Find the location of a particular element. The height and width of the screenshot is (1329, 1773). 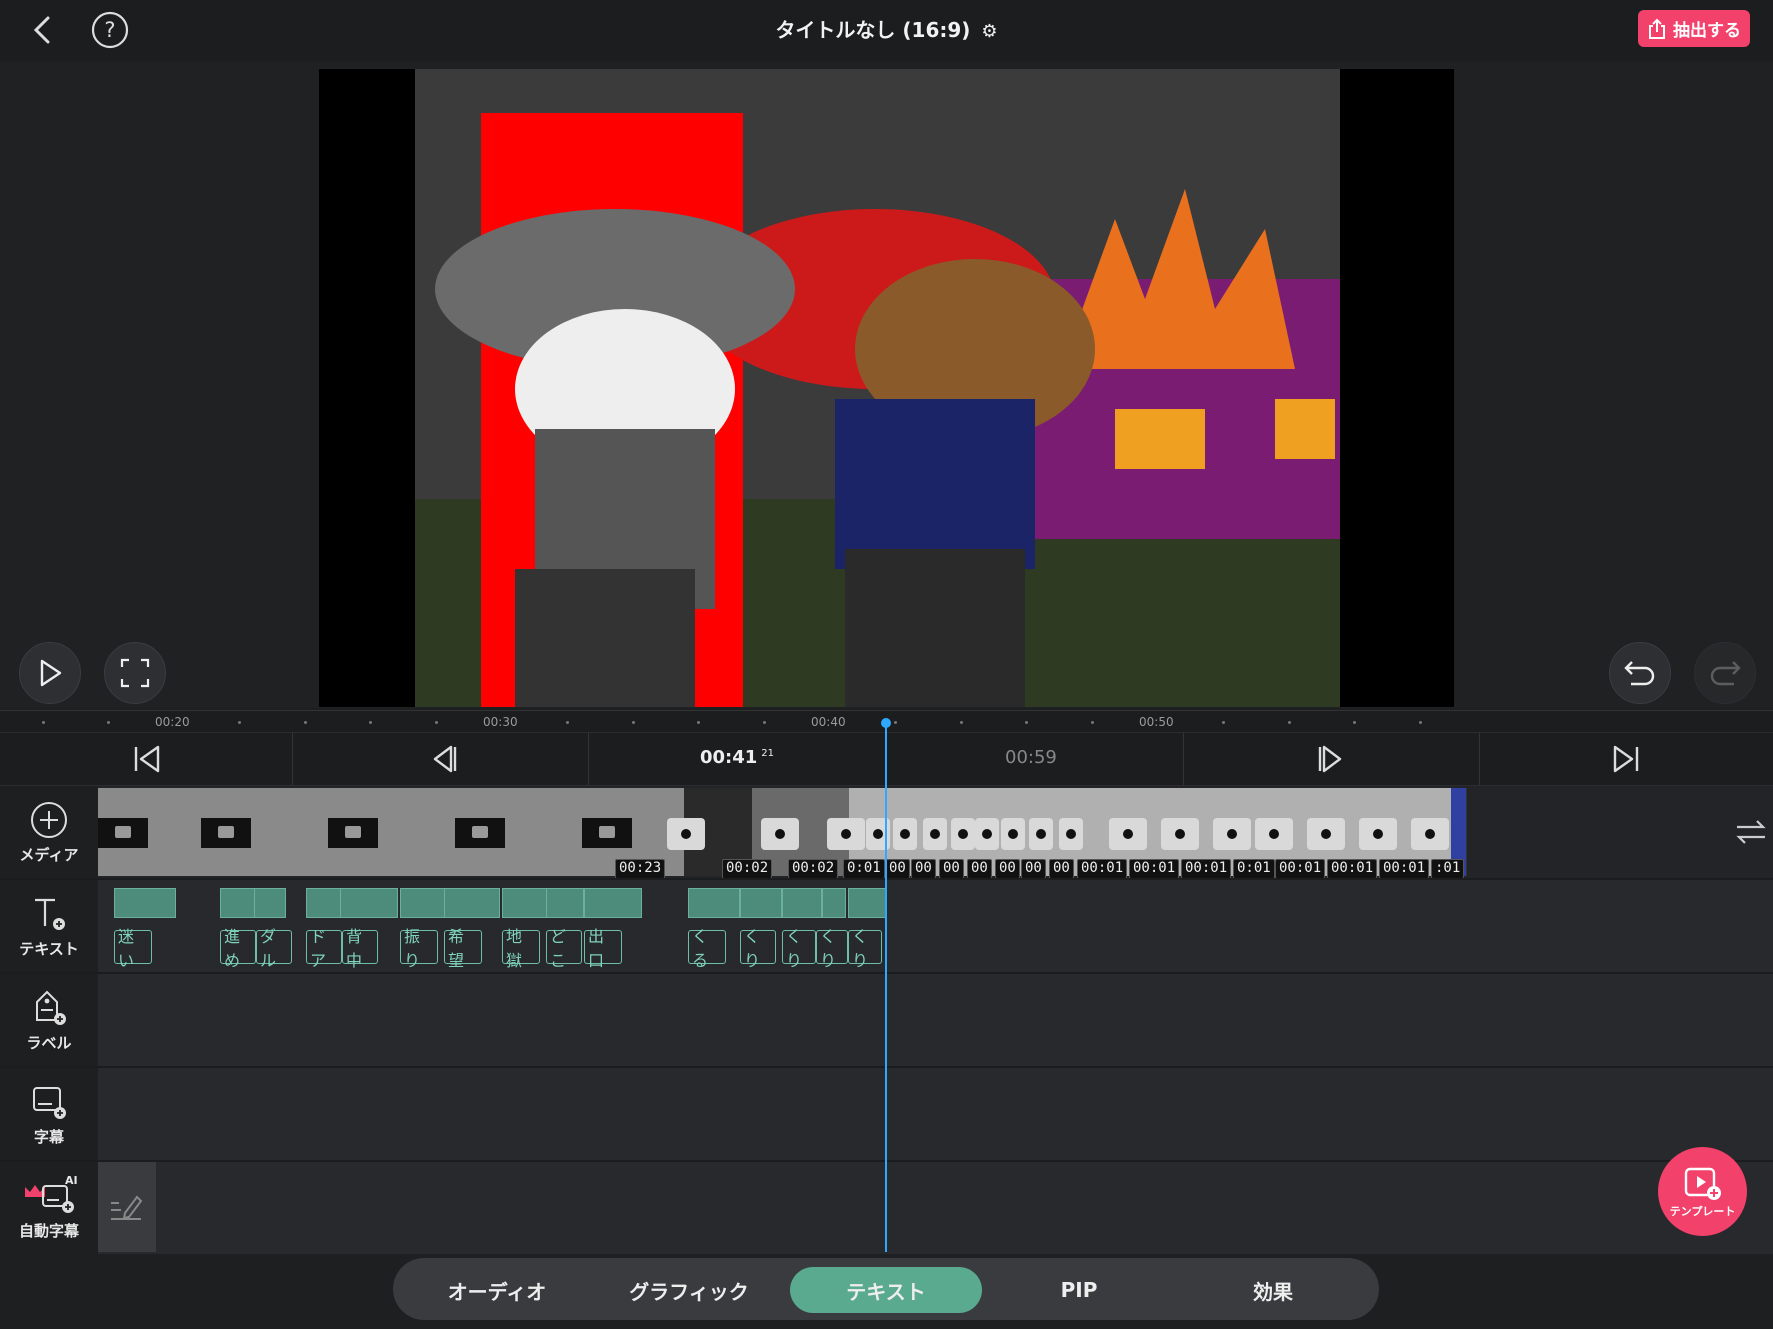

text-clip-label: 地獄 is located at coordinates (521, 948).